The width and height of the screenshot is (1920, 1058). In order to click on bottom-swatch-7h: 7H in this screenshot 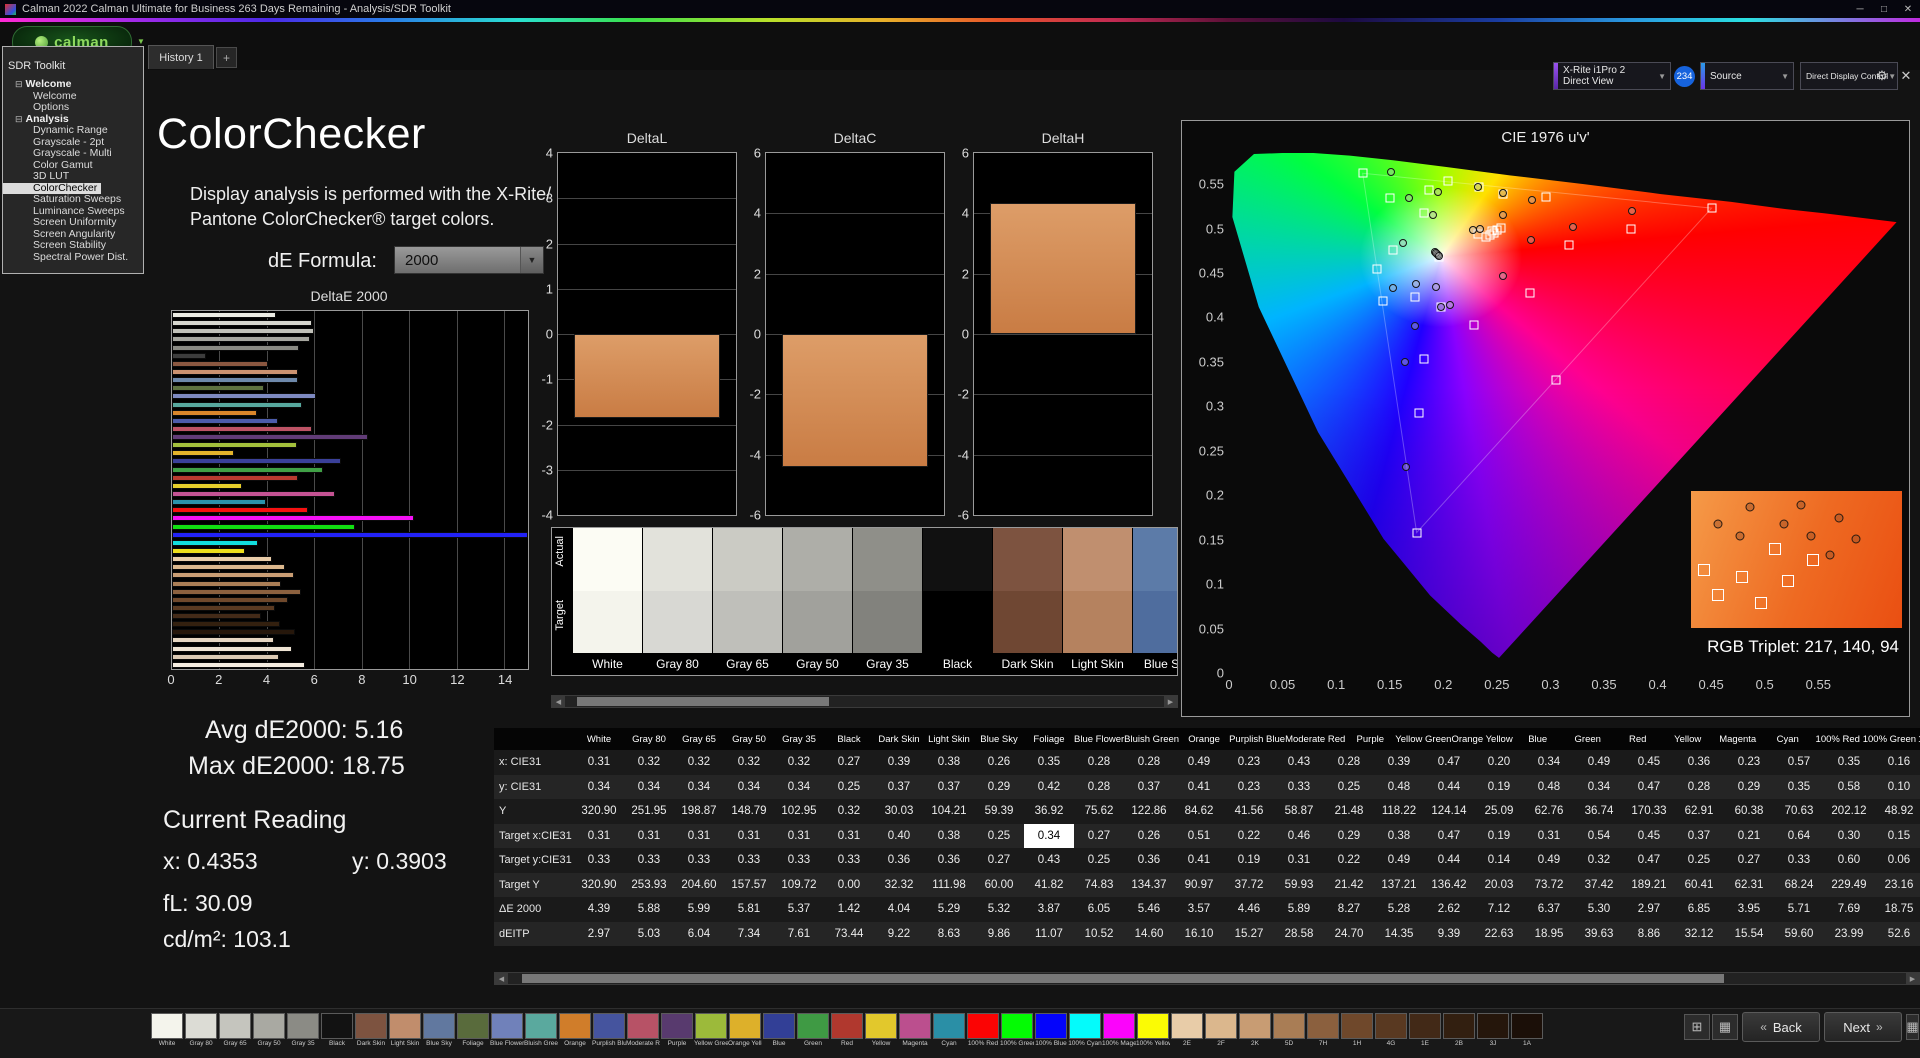, I will do `click(1323, 1030)`.